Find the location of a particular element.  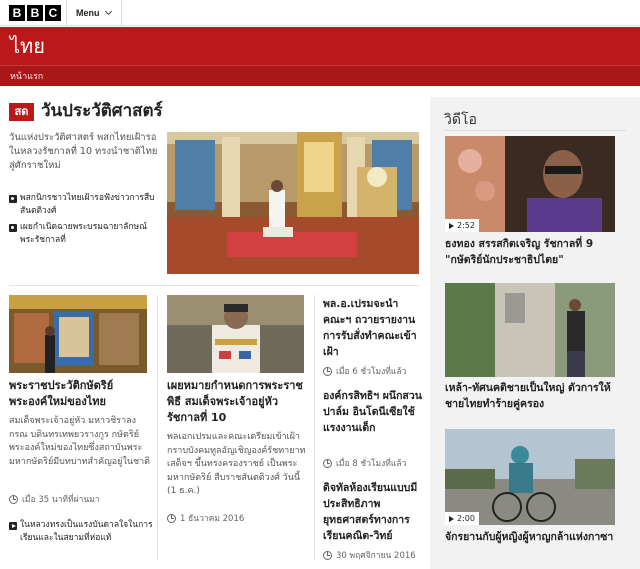

story-timestamp: เมื่อ 6 ชั่วโมงที่แล้ว is located at coordinates (364, 371).